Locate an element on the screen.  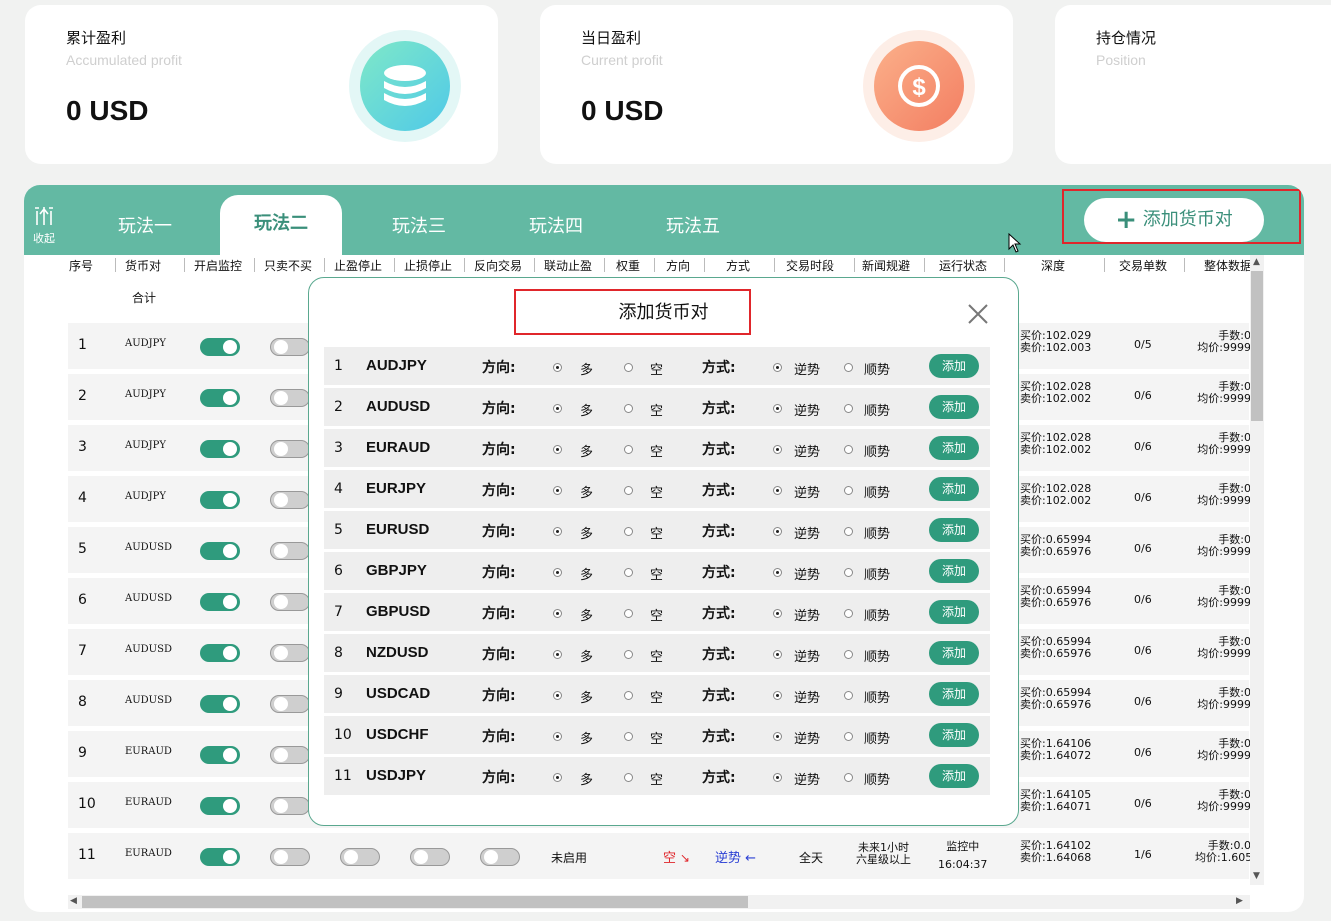
tp-stop-toggle is located at coordinates (360, 857).